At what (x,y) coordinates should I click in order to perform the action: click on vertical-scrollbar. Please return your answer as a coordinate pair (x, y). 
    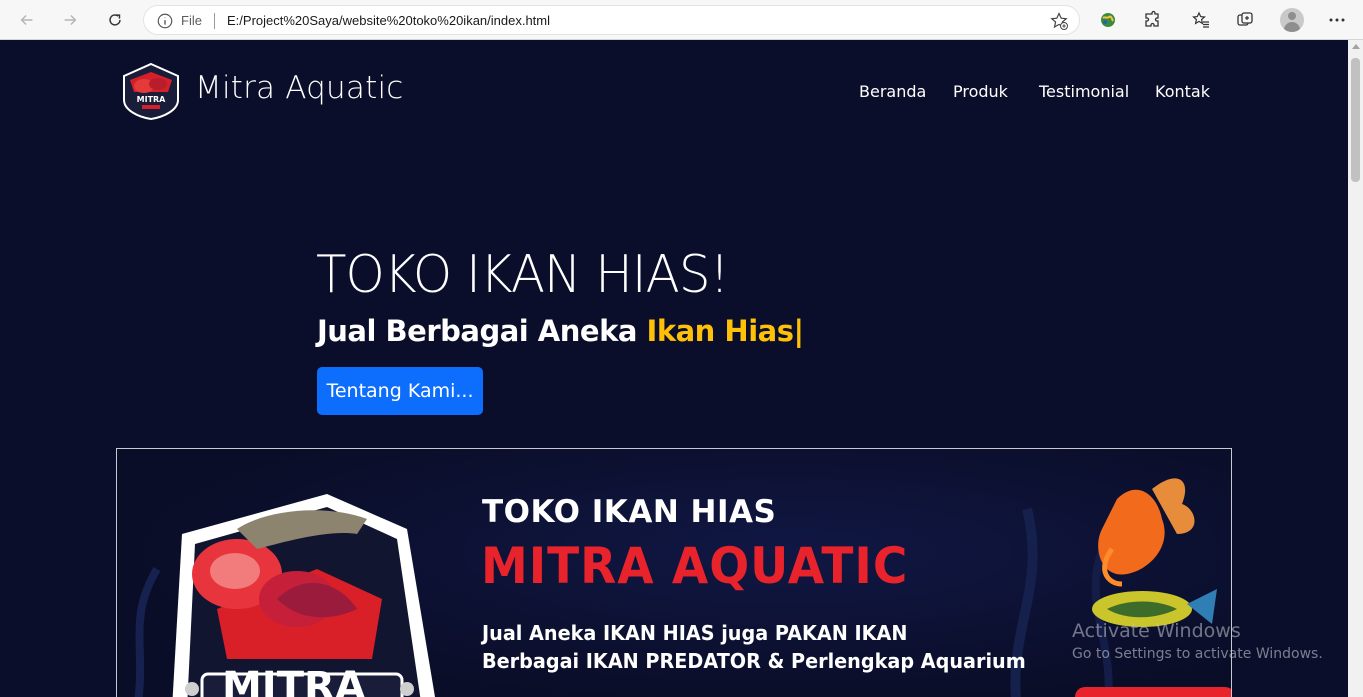
    Looking at the image, I should click on (1355, 368).